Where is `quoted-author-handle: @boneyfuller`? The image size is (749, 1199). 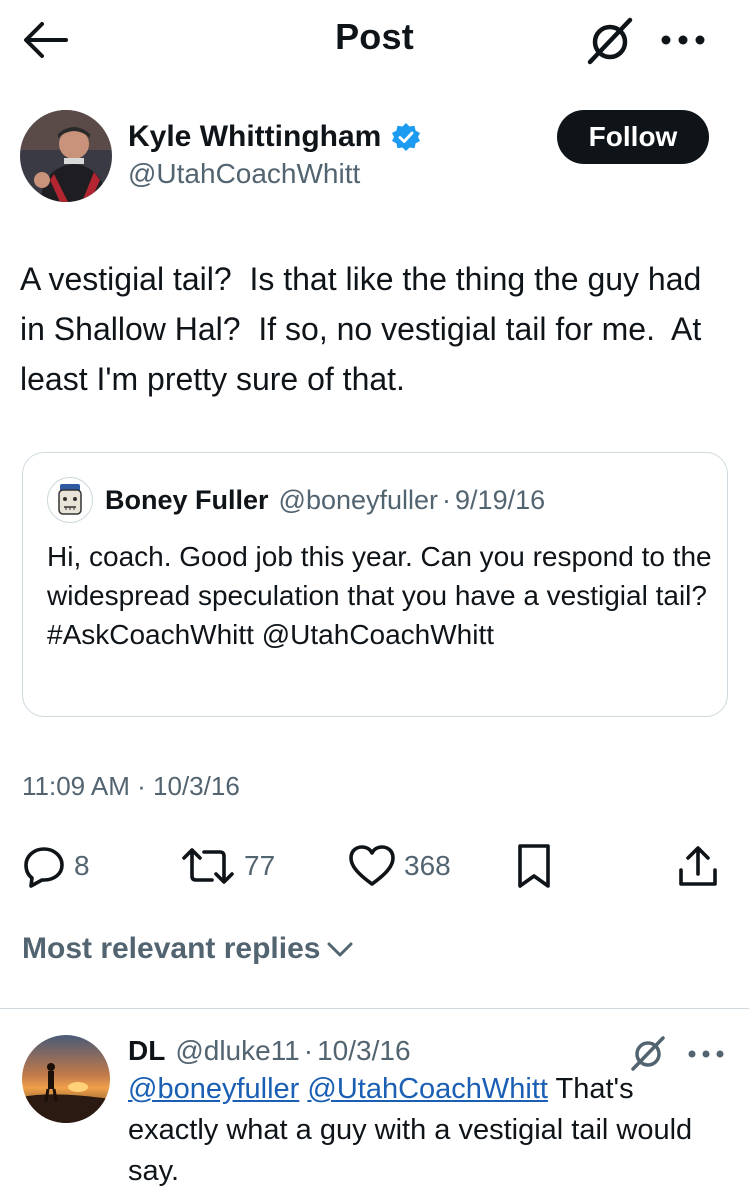
quoted-author-handle: @boneyfuller is located at coordinates (358, 499).